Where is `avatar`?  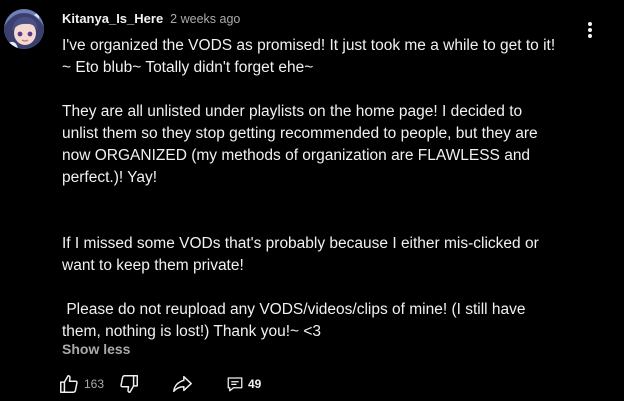
avatar is located at coordinates (24, 29).